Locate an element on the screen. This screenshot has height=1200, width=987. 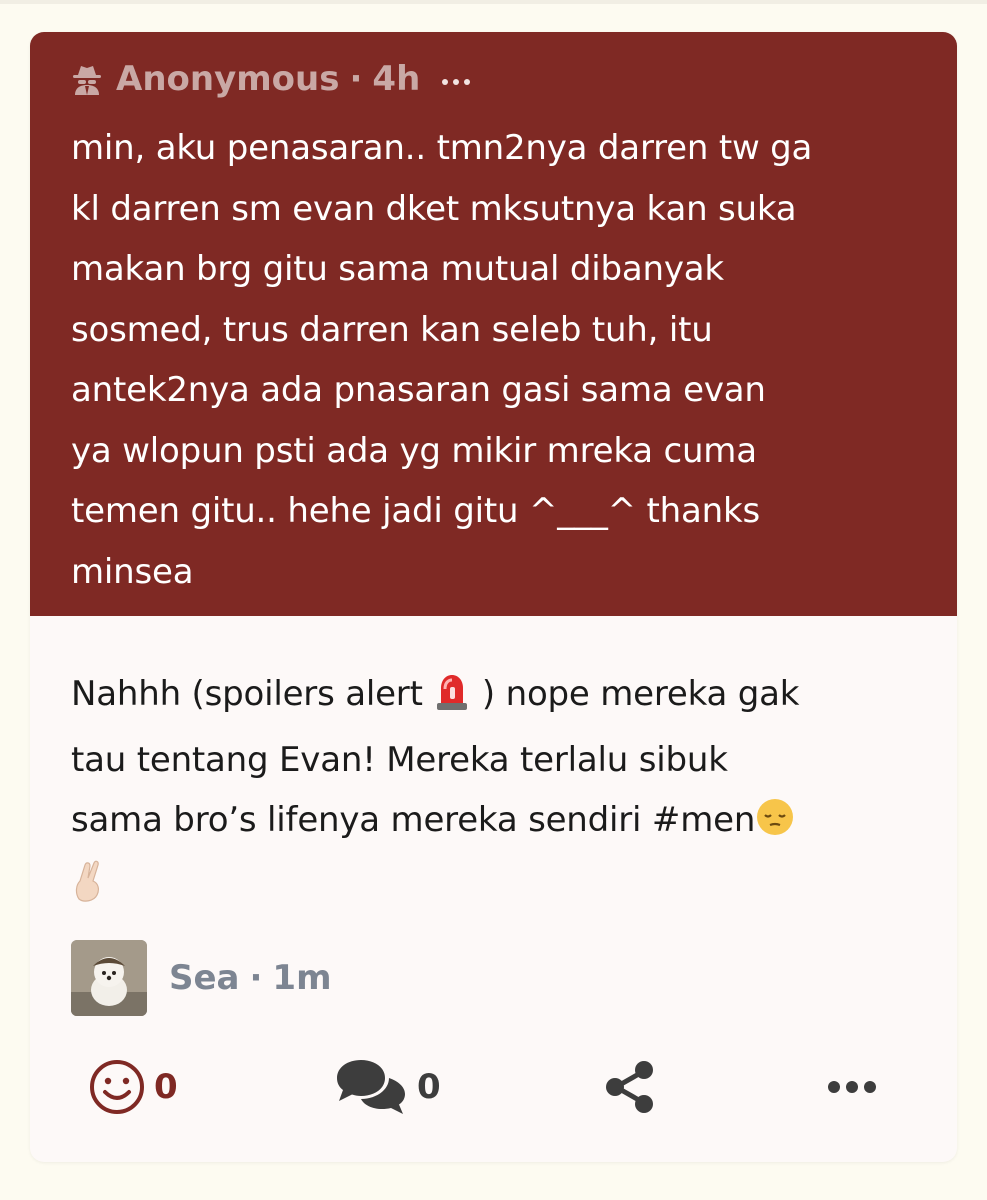
reactions-count: 0 is located at coordinates (166, 1087).